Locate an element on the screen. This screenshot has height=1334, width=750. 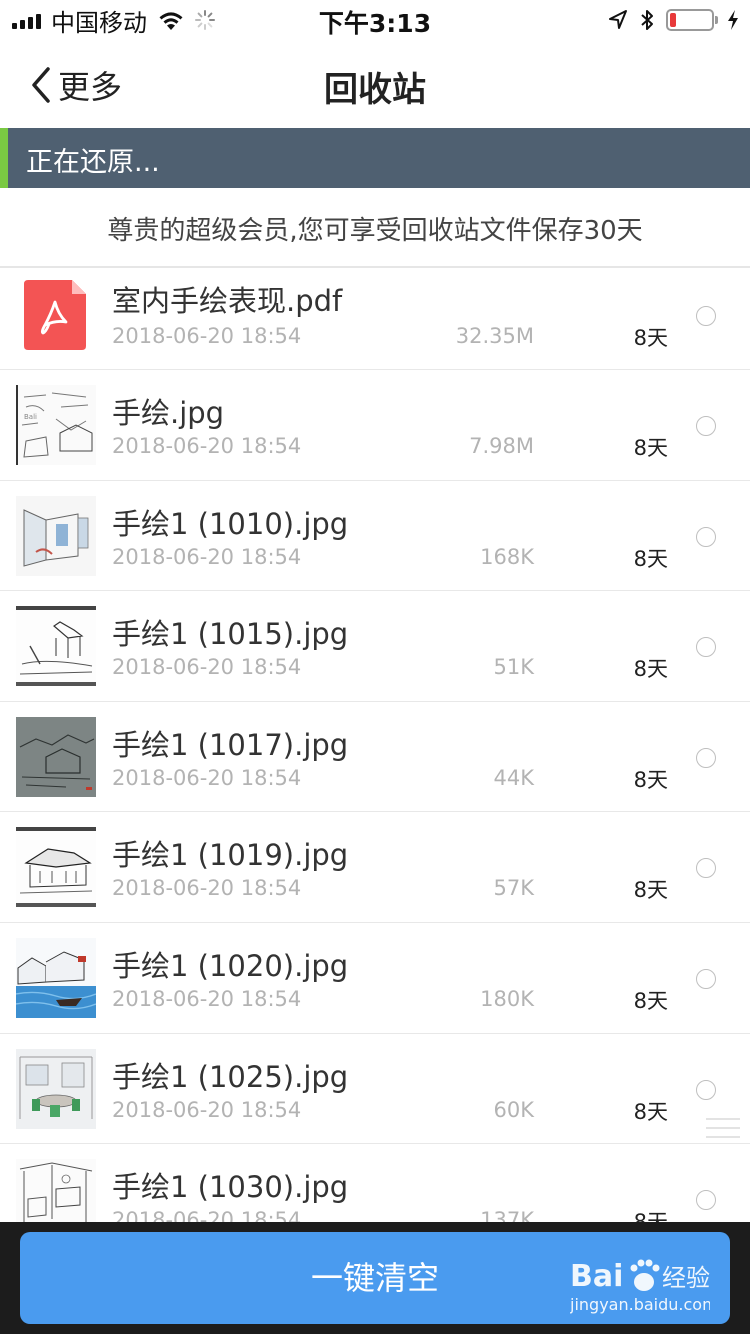
file-row: 手绘1 (1015).jpg 2018-06-20 18:54 51K 8天 is located at coordinates (375, 646).